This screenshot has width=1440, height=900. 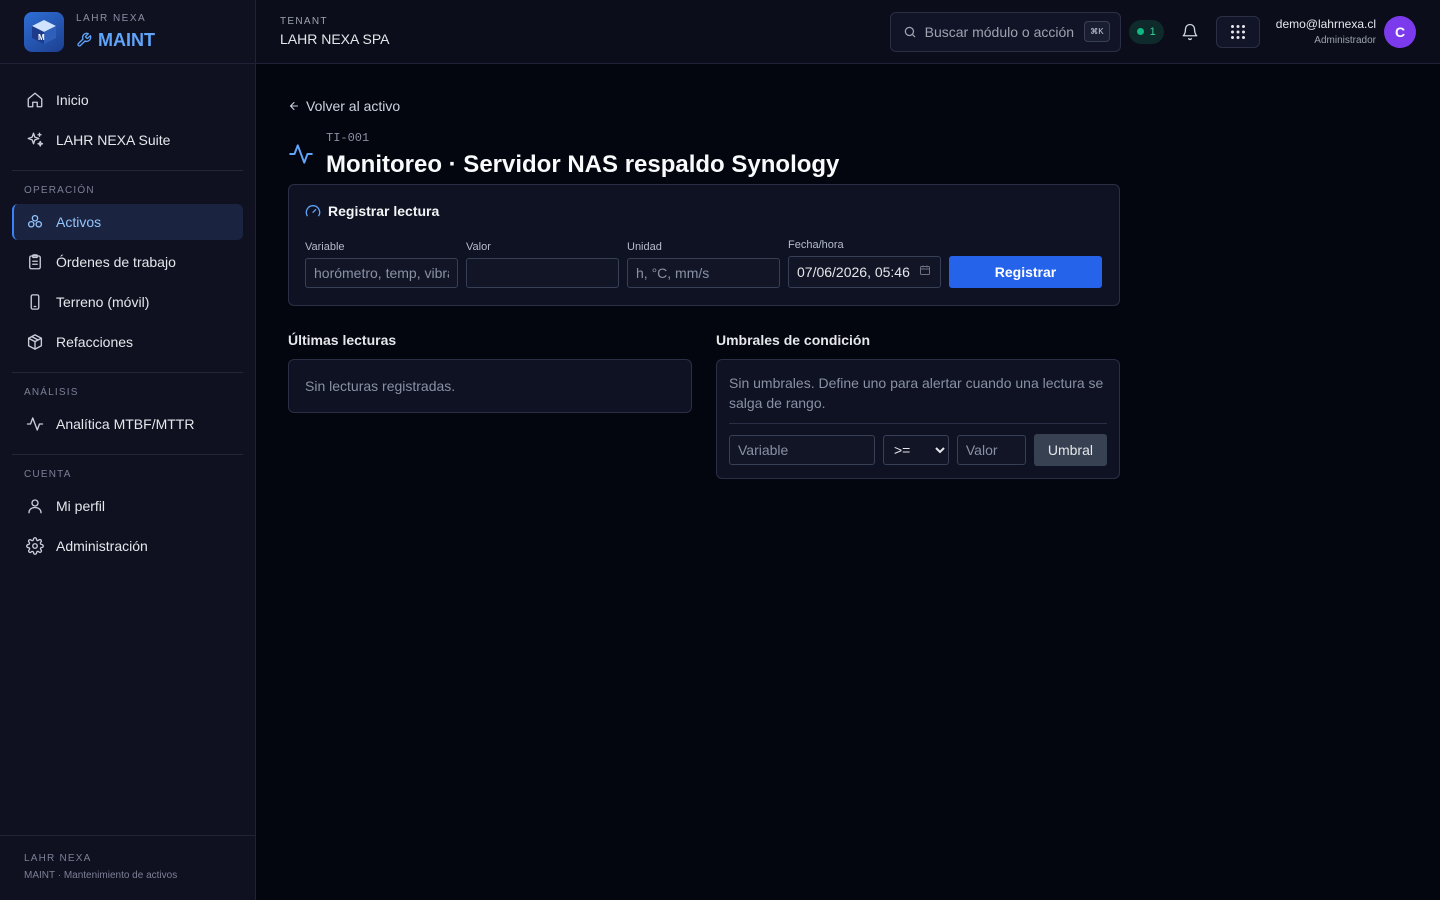 I want to click on sidebar-item-suite: LAHR NEXA Suite, so click(x=127, y=140).